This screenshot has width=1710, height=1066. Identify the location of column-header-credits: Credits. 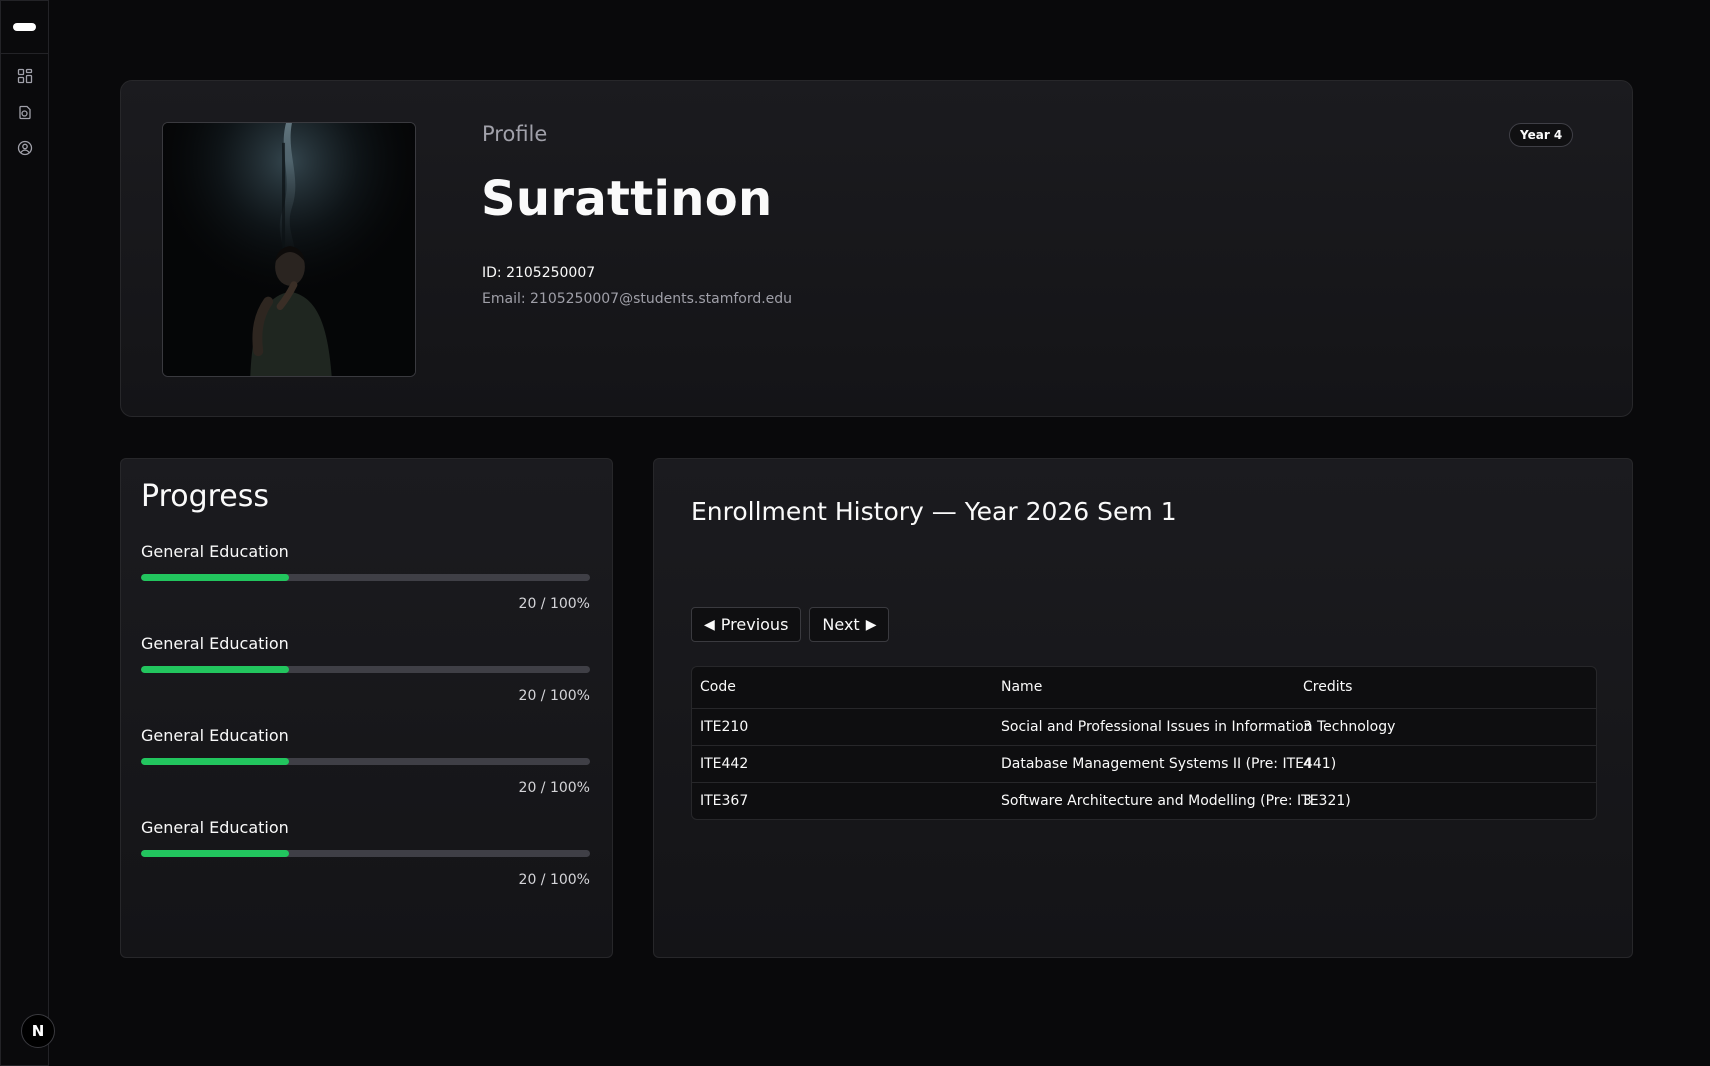
(1445, 688).